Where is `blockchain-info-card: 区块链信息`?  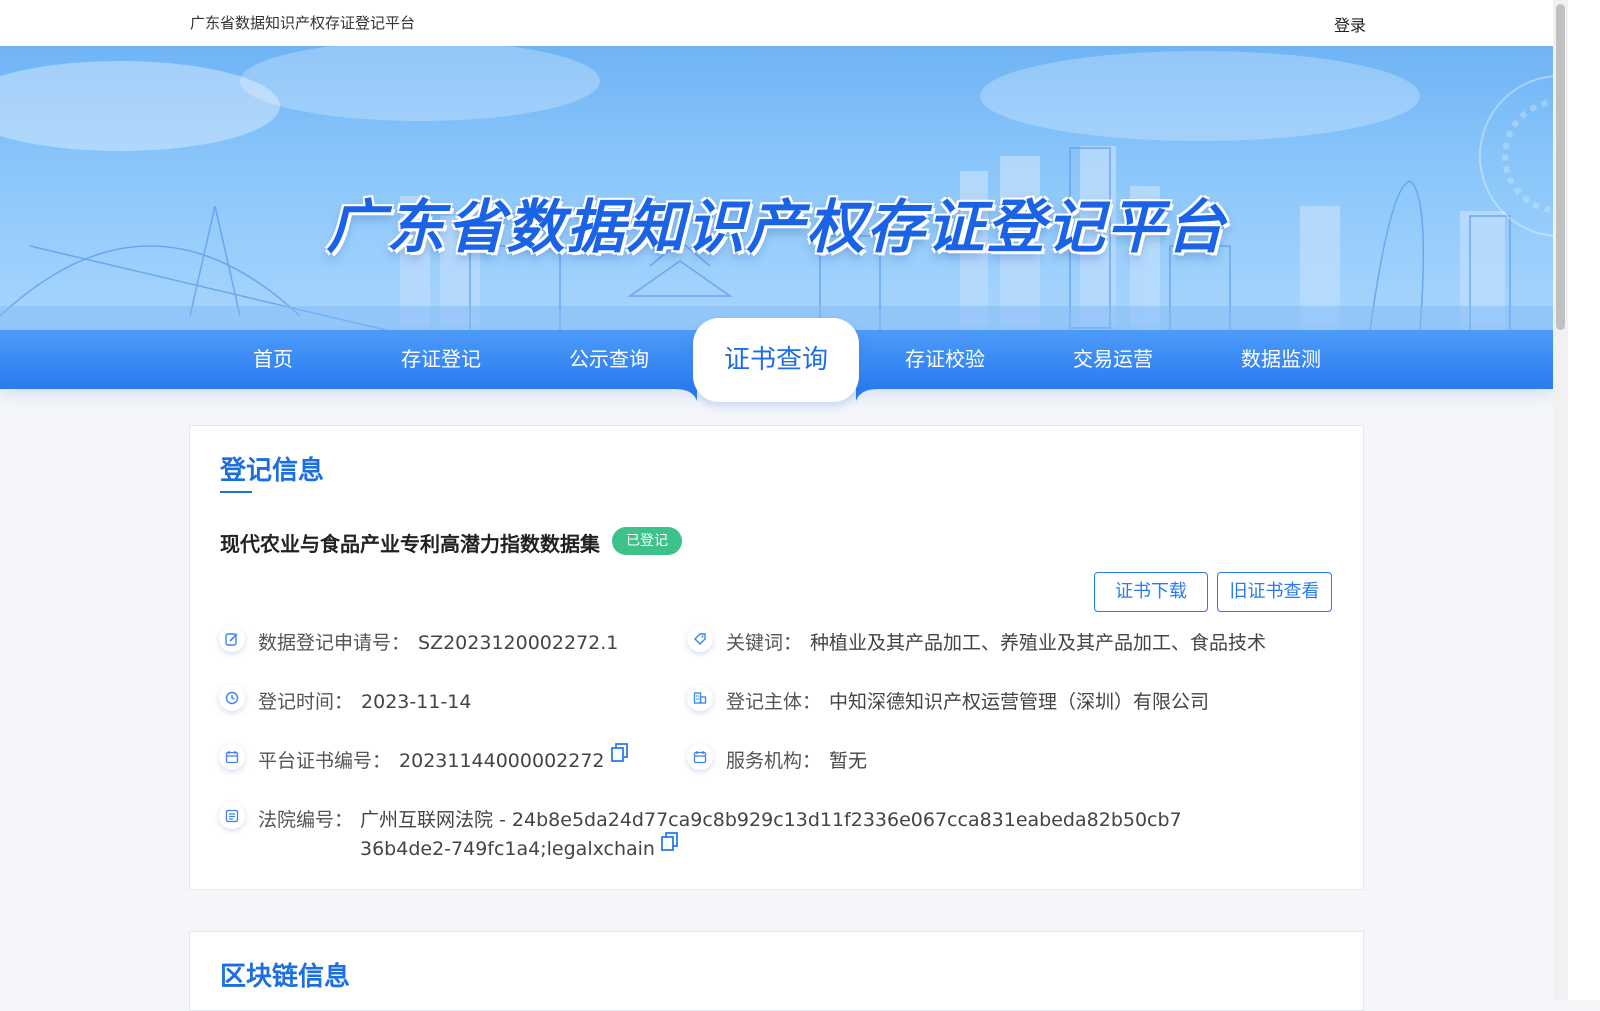 blockchain-info-card: 区块链信息 is located at coordinates (776, 971).